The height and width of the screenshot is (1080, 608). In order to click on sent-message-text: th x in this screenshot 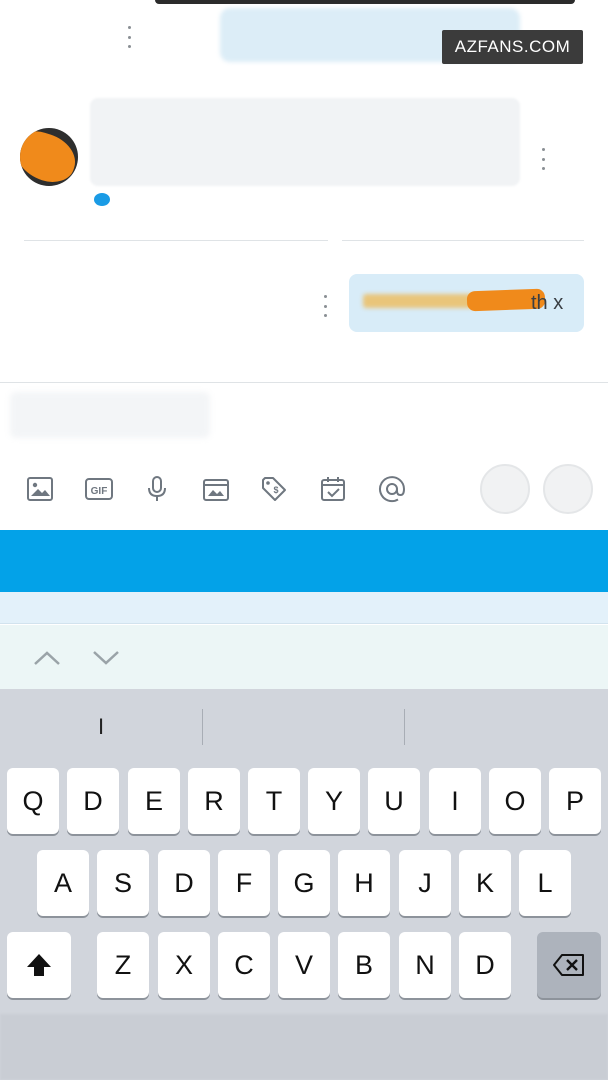, I will do `click(547, 303)`.